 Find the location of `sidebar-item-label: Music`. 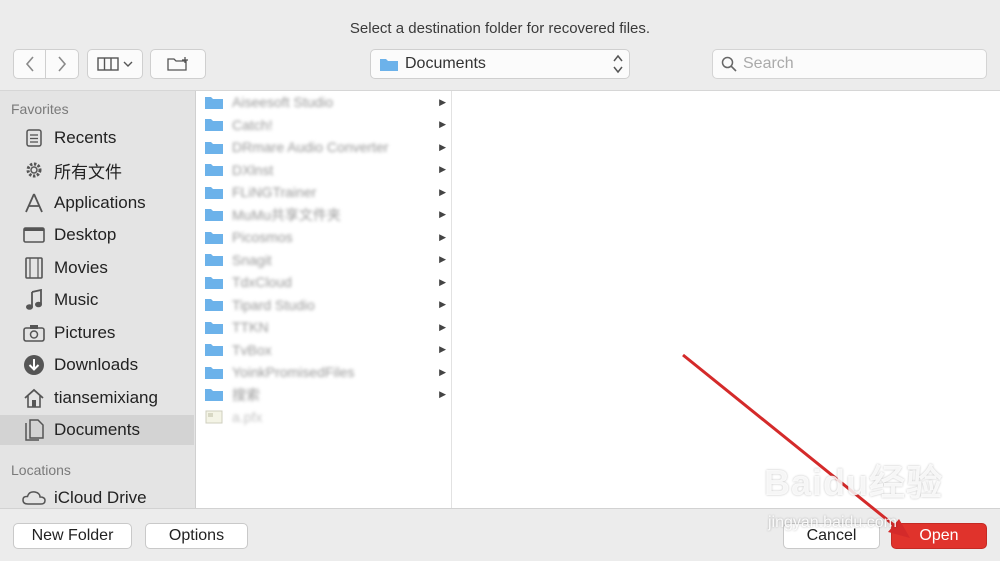

sidebar-item-label: Music is located at coordinates (76, 299).